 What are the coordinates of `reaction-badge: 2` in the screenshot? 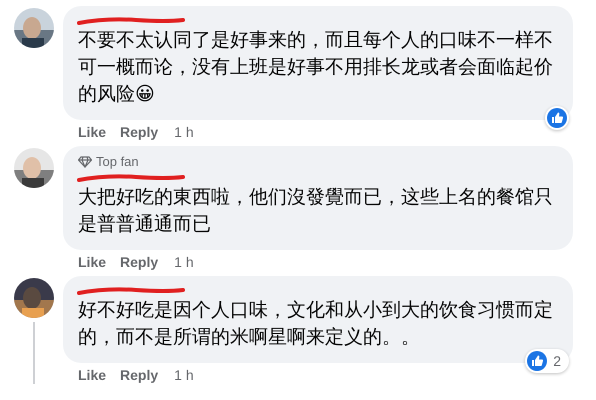 It's located at (547, 361).